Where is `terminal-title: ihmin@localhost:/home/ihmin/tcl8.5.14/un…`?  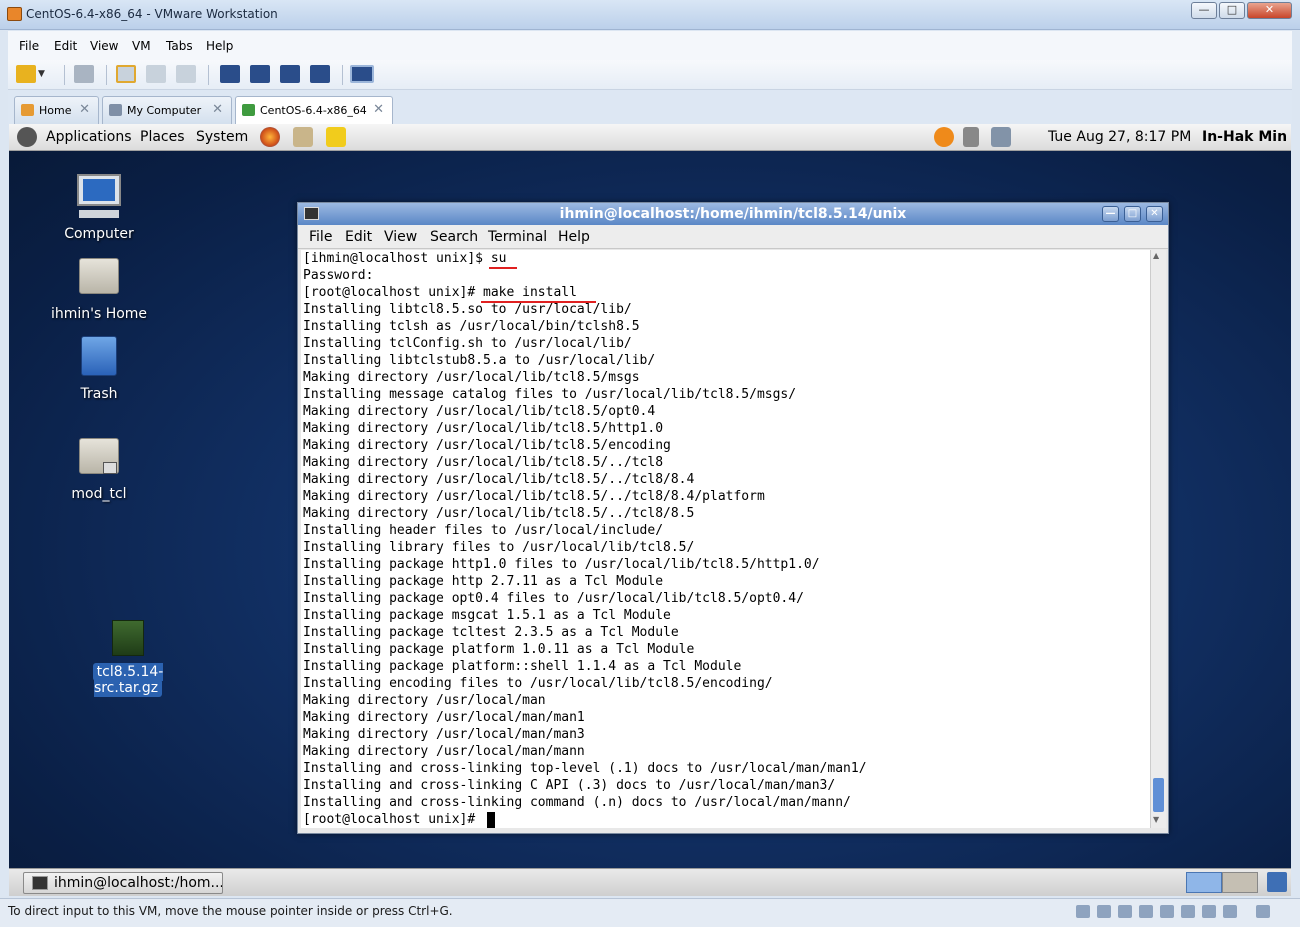
terminal-title: ihmin@localhost:/home/ihmin/tcl8.5.14/un… is located at coordinates (733, 214).